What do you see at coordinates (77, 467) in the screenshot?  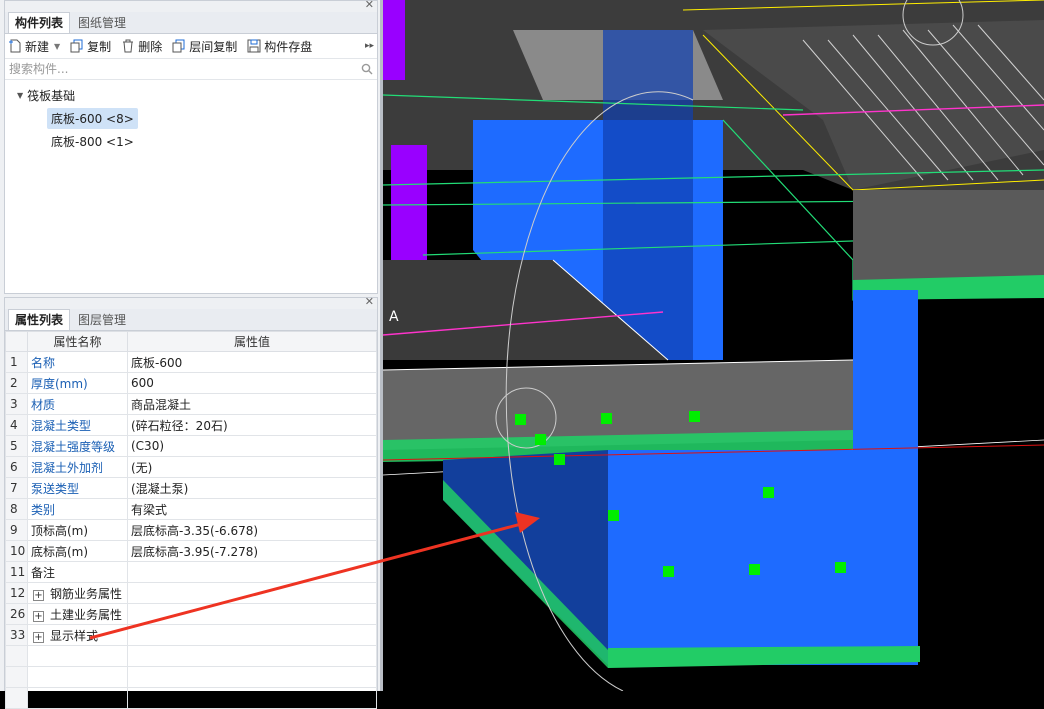 I see `property-name: 混凝土外加剂` at bounding box center [77, 467].